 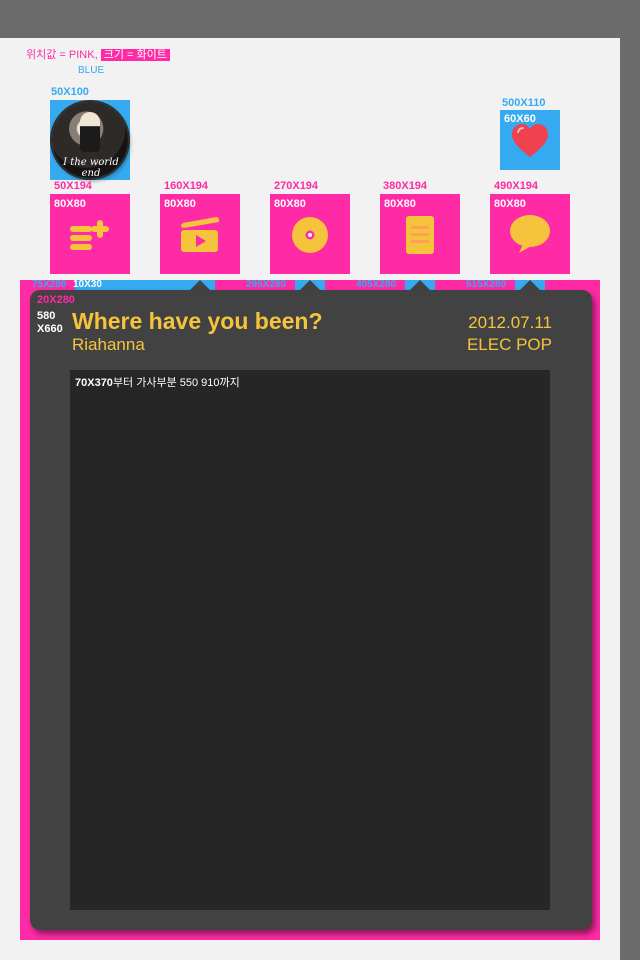 What do you see at coordinates (135, 55) in the screenshot?
I see `legend-size-text: 크기 = 화이트` at bounding box center [135, 55].